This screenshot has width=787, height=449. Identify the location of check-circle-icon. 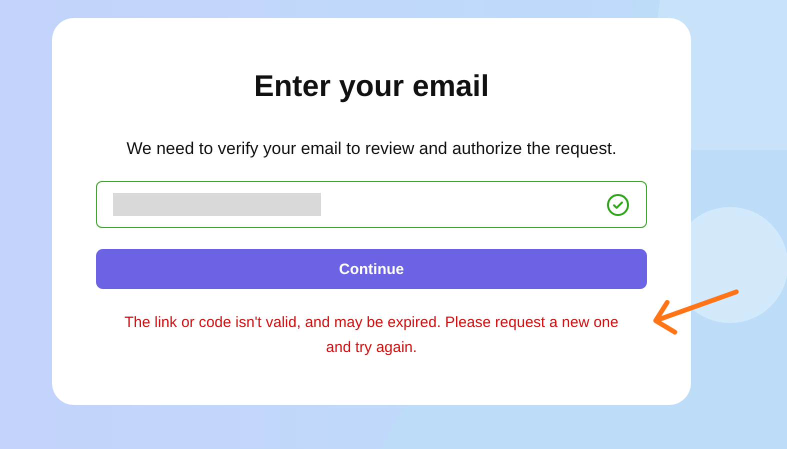
(618, 204).